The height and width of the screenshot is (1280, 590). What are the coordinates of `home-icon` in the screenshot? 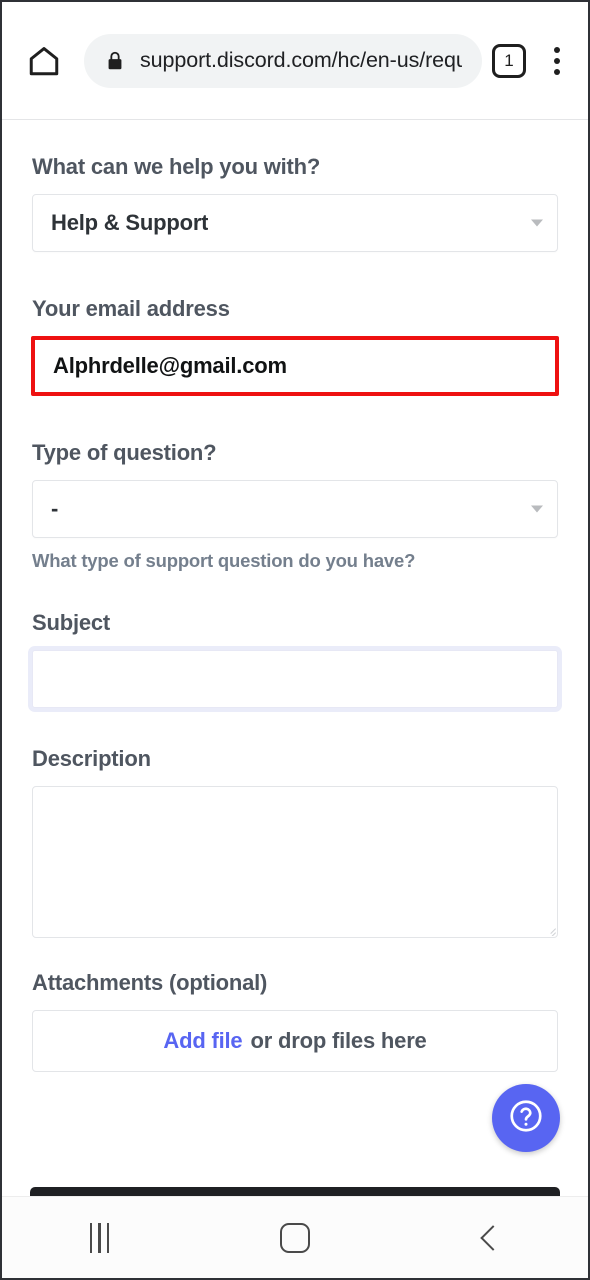 It's located at (44, 61).